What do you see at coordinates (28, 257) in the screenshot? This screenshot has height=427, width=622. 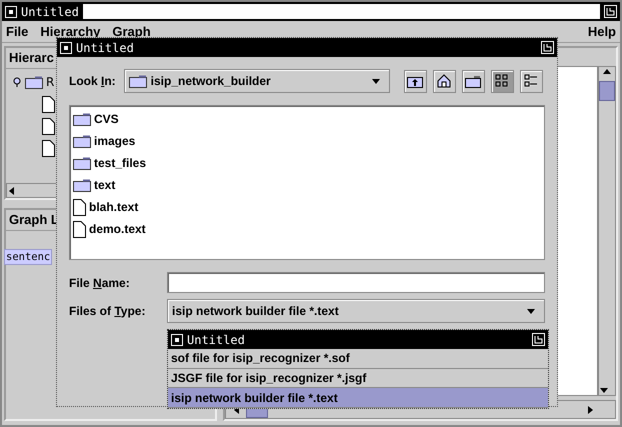 I see `list-item: sentenc` at bounding box center [28, 257].